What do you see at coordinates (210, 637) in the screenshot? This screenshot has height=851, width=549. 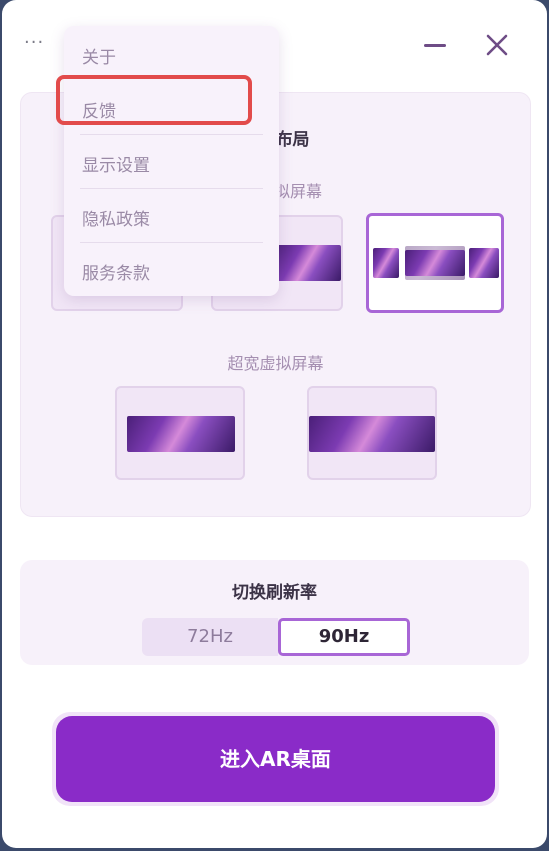 I see `refresh-72hz-option: 72Hz` at bounding box center [210, 637].